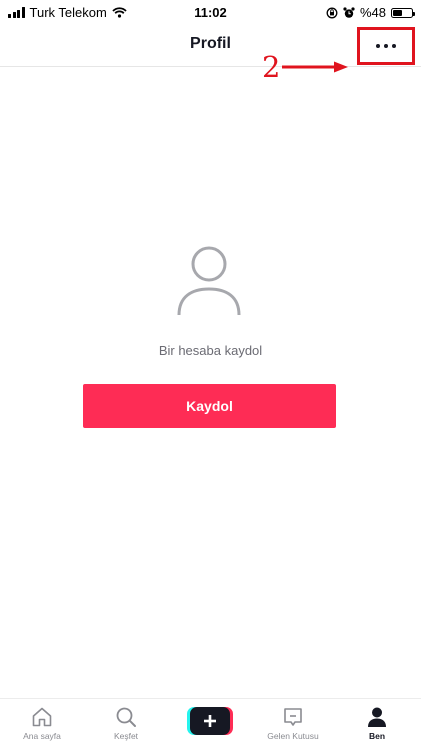  What do you see at coordinates (349, 12) in the screenshot?
I see `alarm-icon` at bounding box center [349, 12].